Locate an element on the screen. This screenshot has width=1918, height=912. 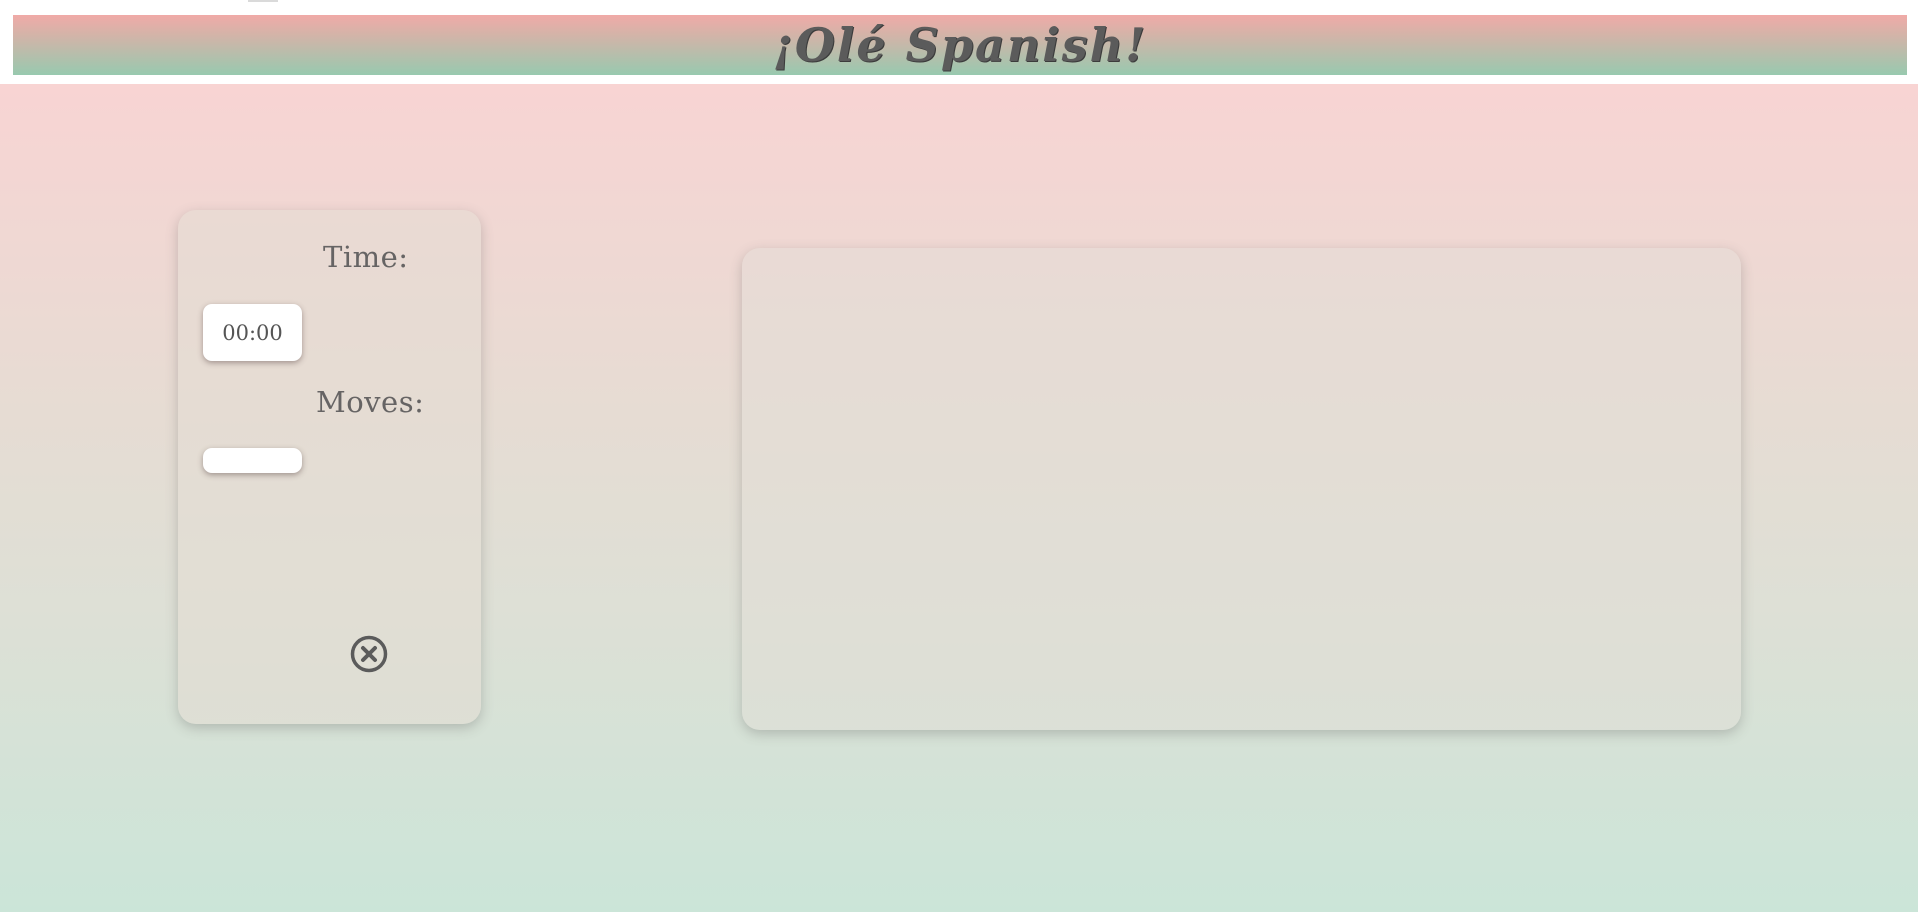
site-title: ¡Olé Spanish! is located at coordinates (960, 45).